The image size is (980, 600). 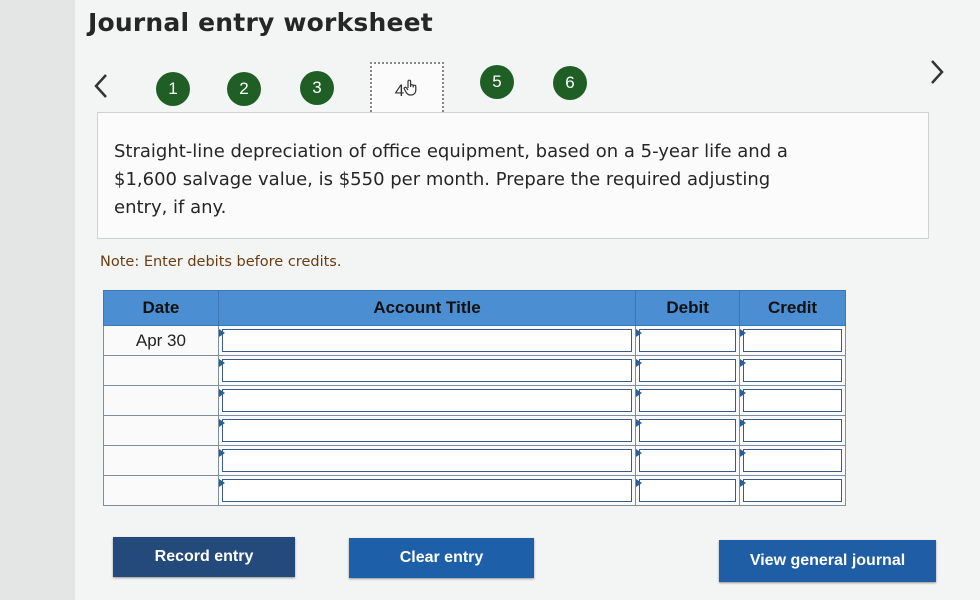 I want to click on hand-pointer-icon, so click(x=411, y=92).